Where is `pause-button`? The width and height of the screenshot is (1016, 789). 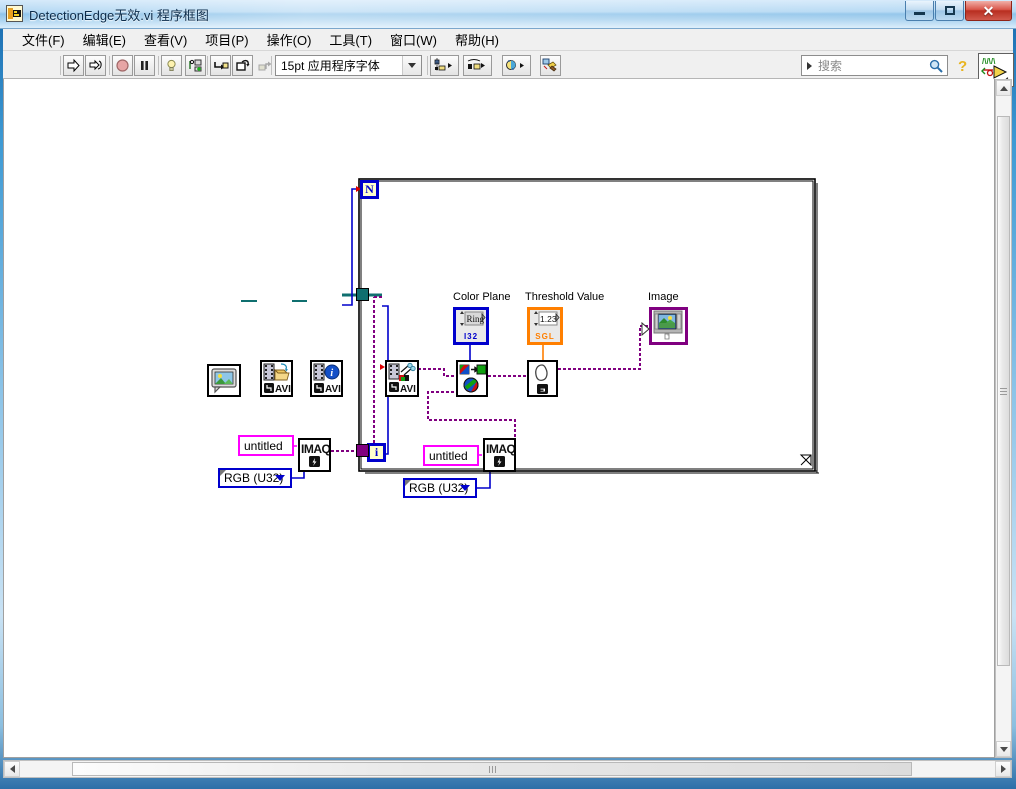 pause-button is located at coordinates (144, 65).